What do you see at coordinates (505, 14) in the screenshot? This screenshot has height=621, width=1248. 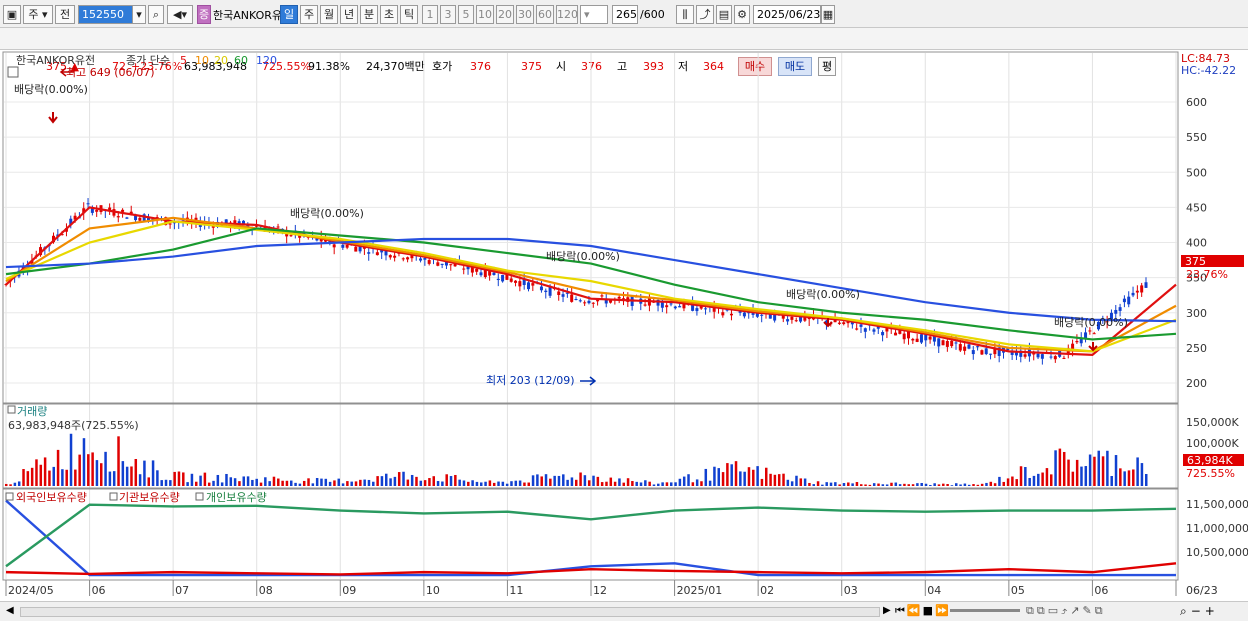 I see `interval-20: 20` at bounding box center [505, 14].